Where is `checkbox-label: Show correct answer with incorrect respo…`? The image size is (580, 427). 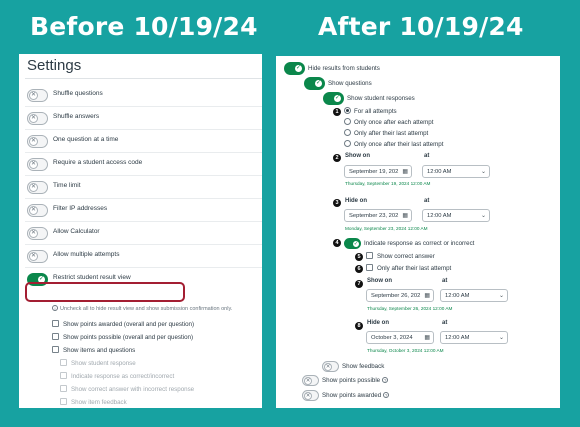 checkbox-label: Show correct answer with incorrect respo… is located at coordinates (133, 389).